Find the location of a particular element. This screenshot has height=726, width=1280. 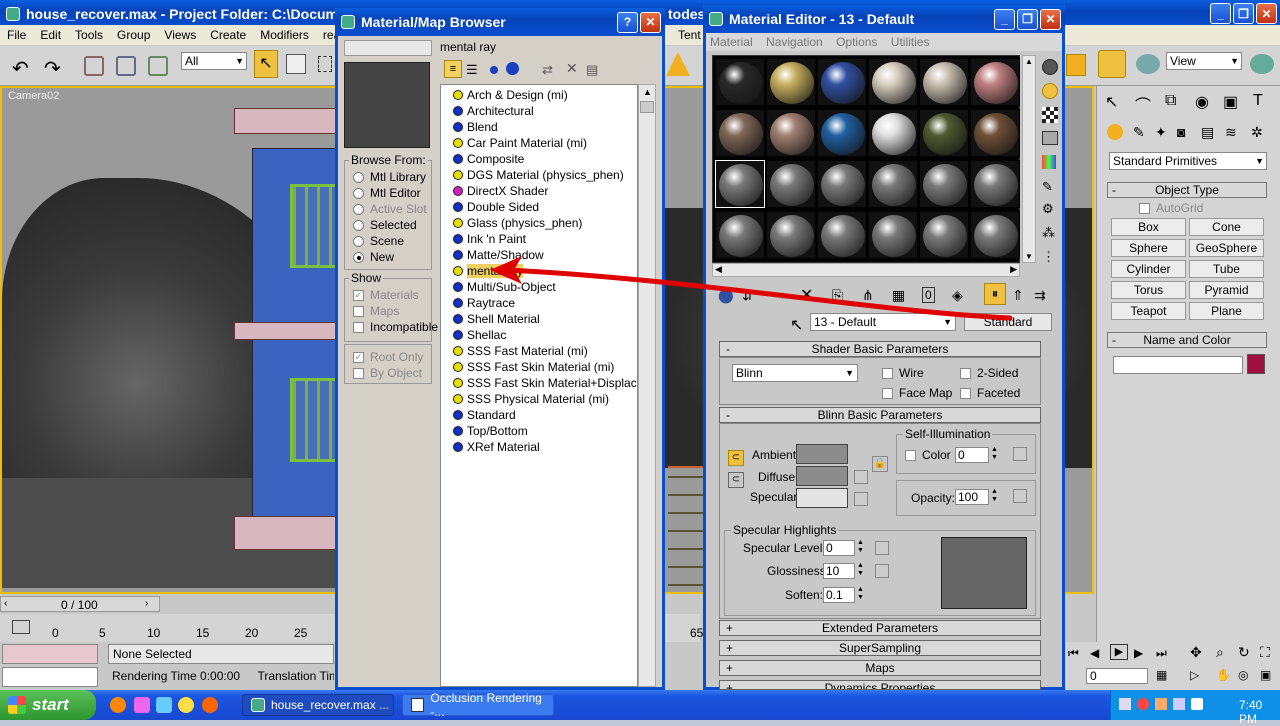

view-list-icon: ≡ is located at coordinates (453, 69).